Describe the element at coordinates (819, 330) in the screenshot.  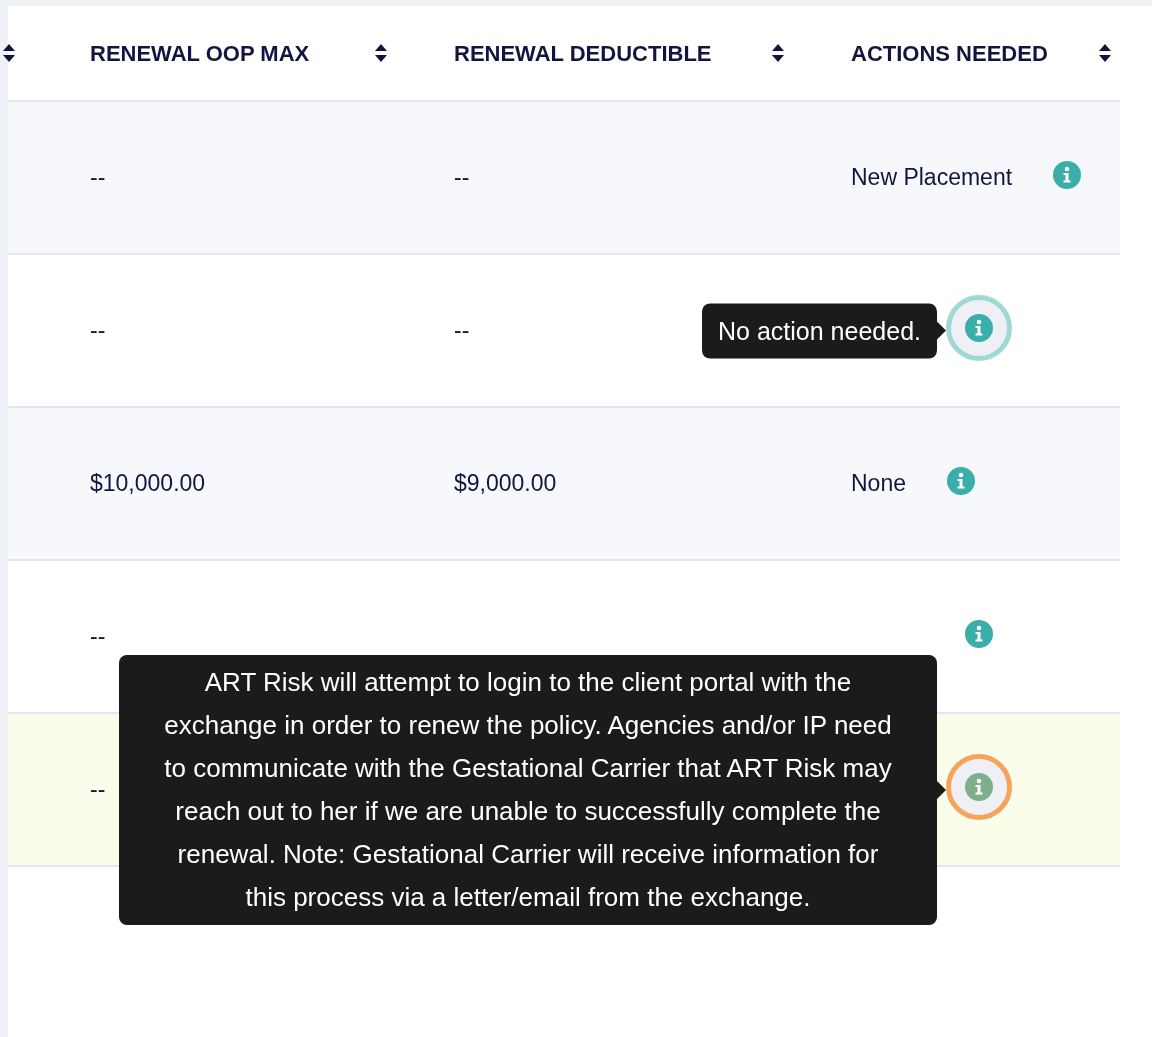
I see `tooltip: No action needed.` at that location.